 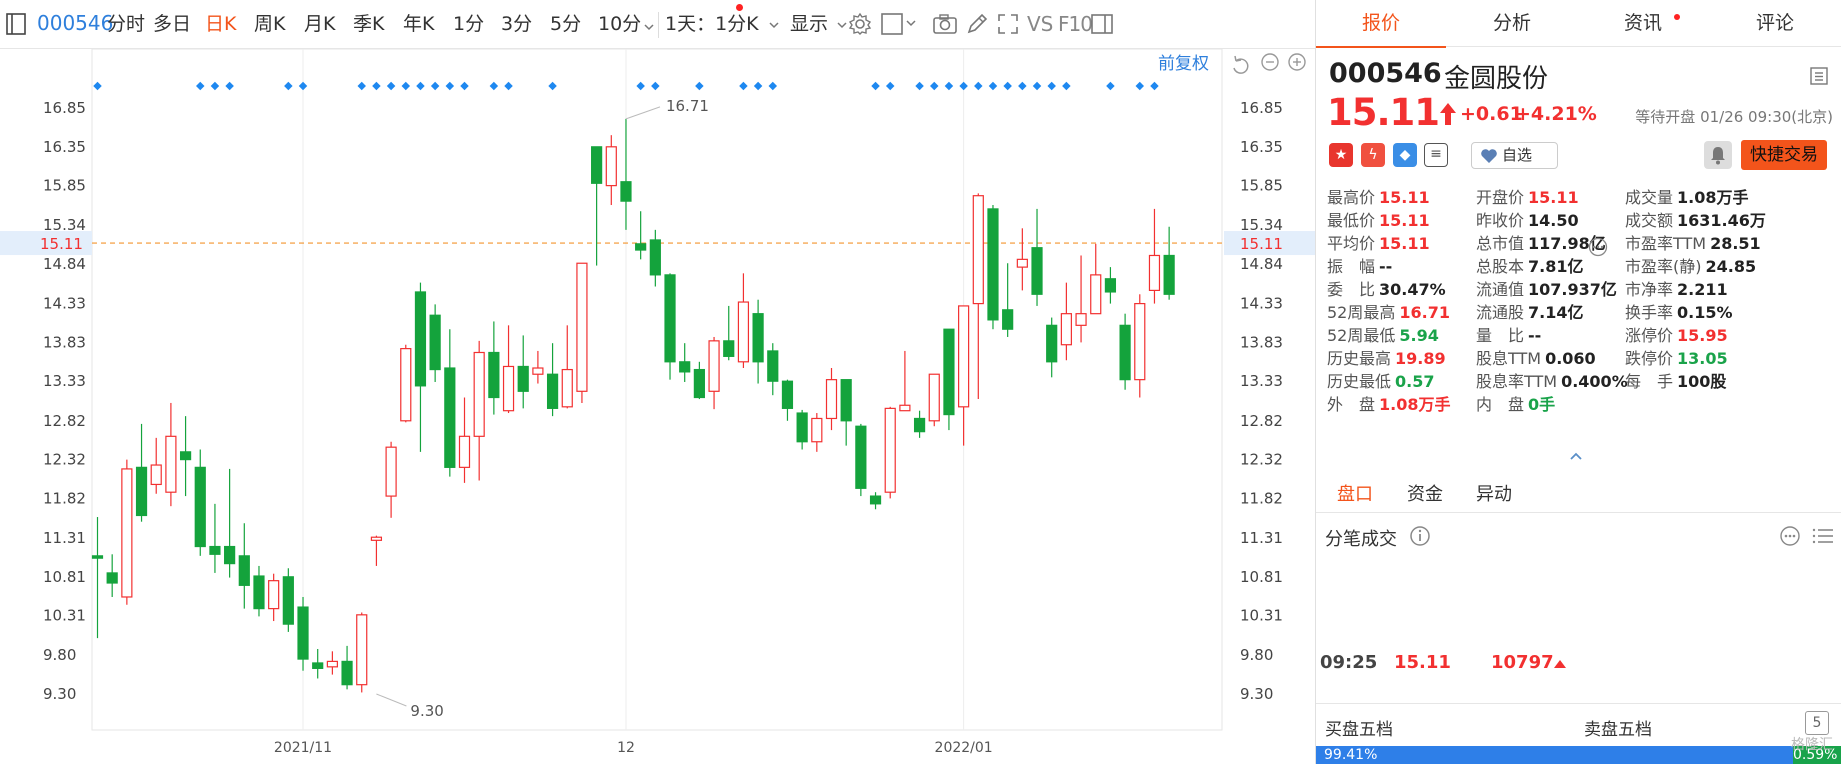 I want to click on add-watchlist-button: 自选, so click(x=1514, y=155).